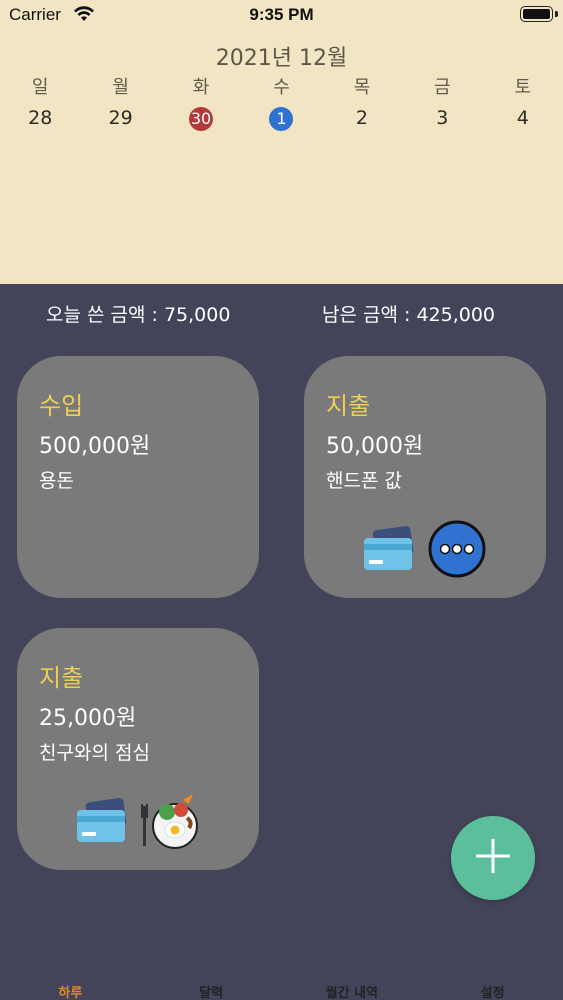 Image resolution: width=563 pixels, height=1000 pixels. I want to click on weekday-tue: 화, so click(201, 87).